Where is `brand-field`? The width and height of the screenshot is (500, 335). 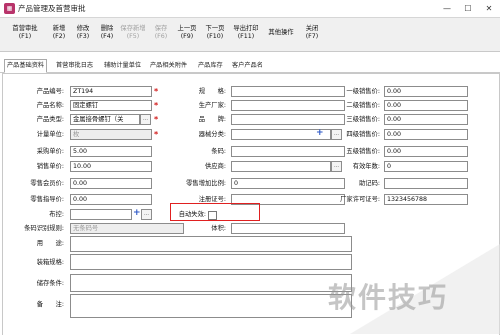 brand-field is located at coordinates (288, 119).